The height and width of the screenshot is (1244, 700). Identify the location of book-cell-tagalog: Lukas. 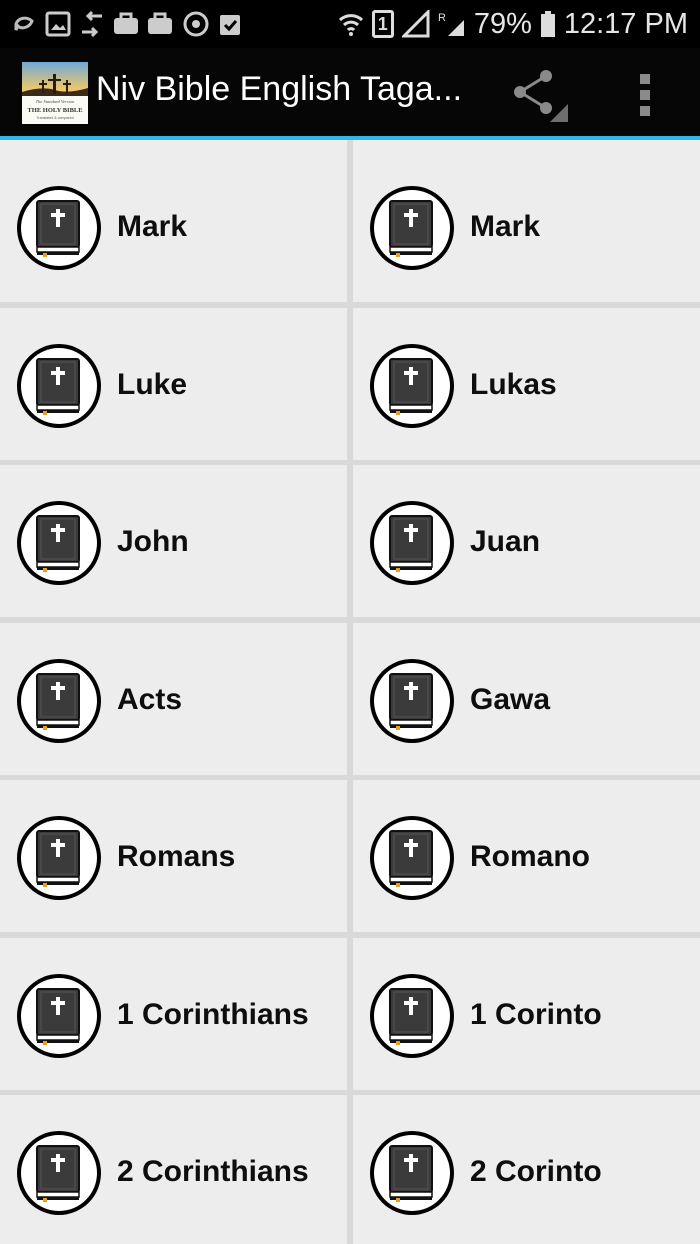
(526, 383).